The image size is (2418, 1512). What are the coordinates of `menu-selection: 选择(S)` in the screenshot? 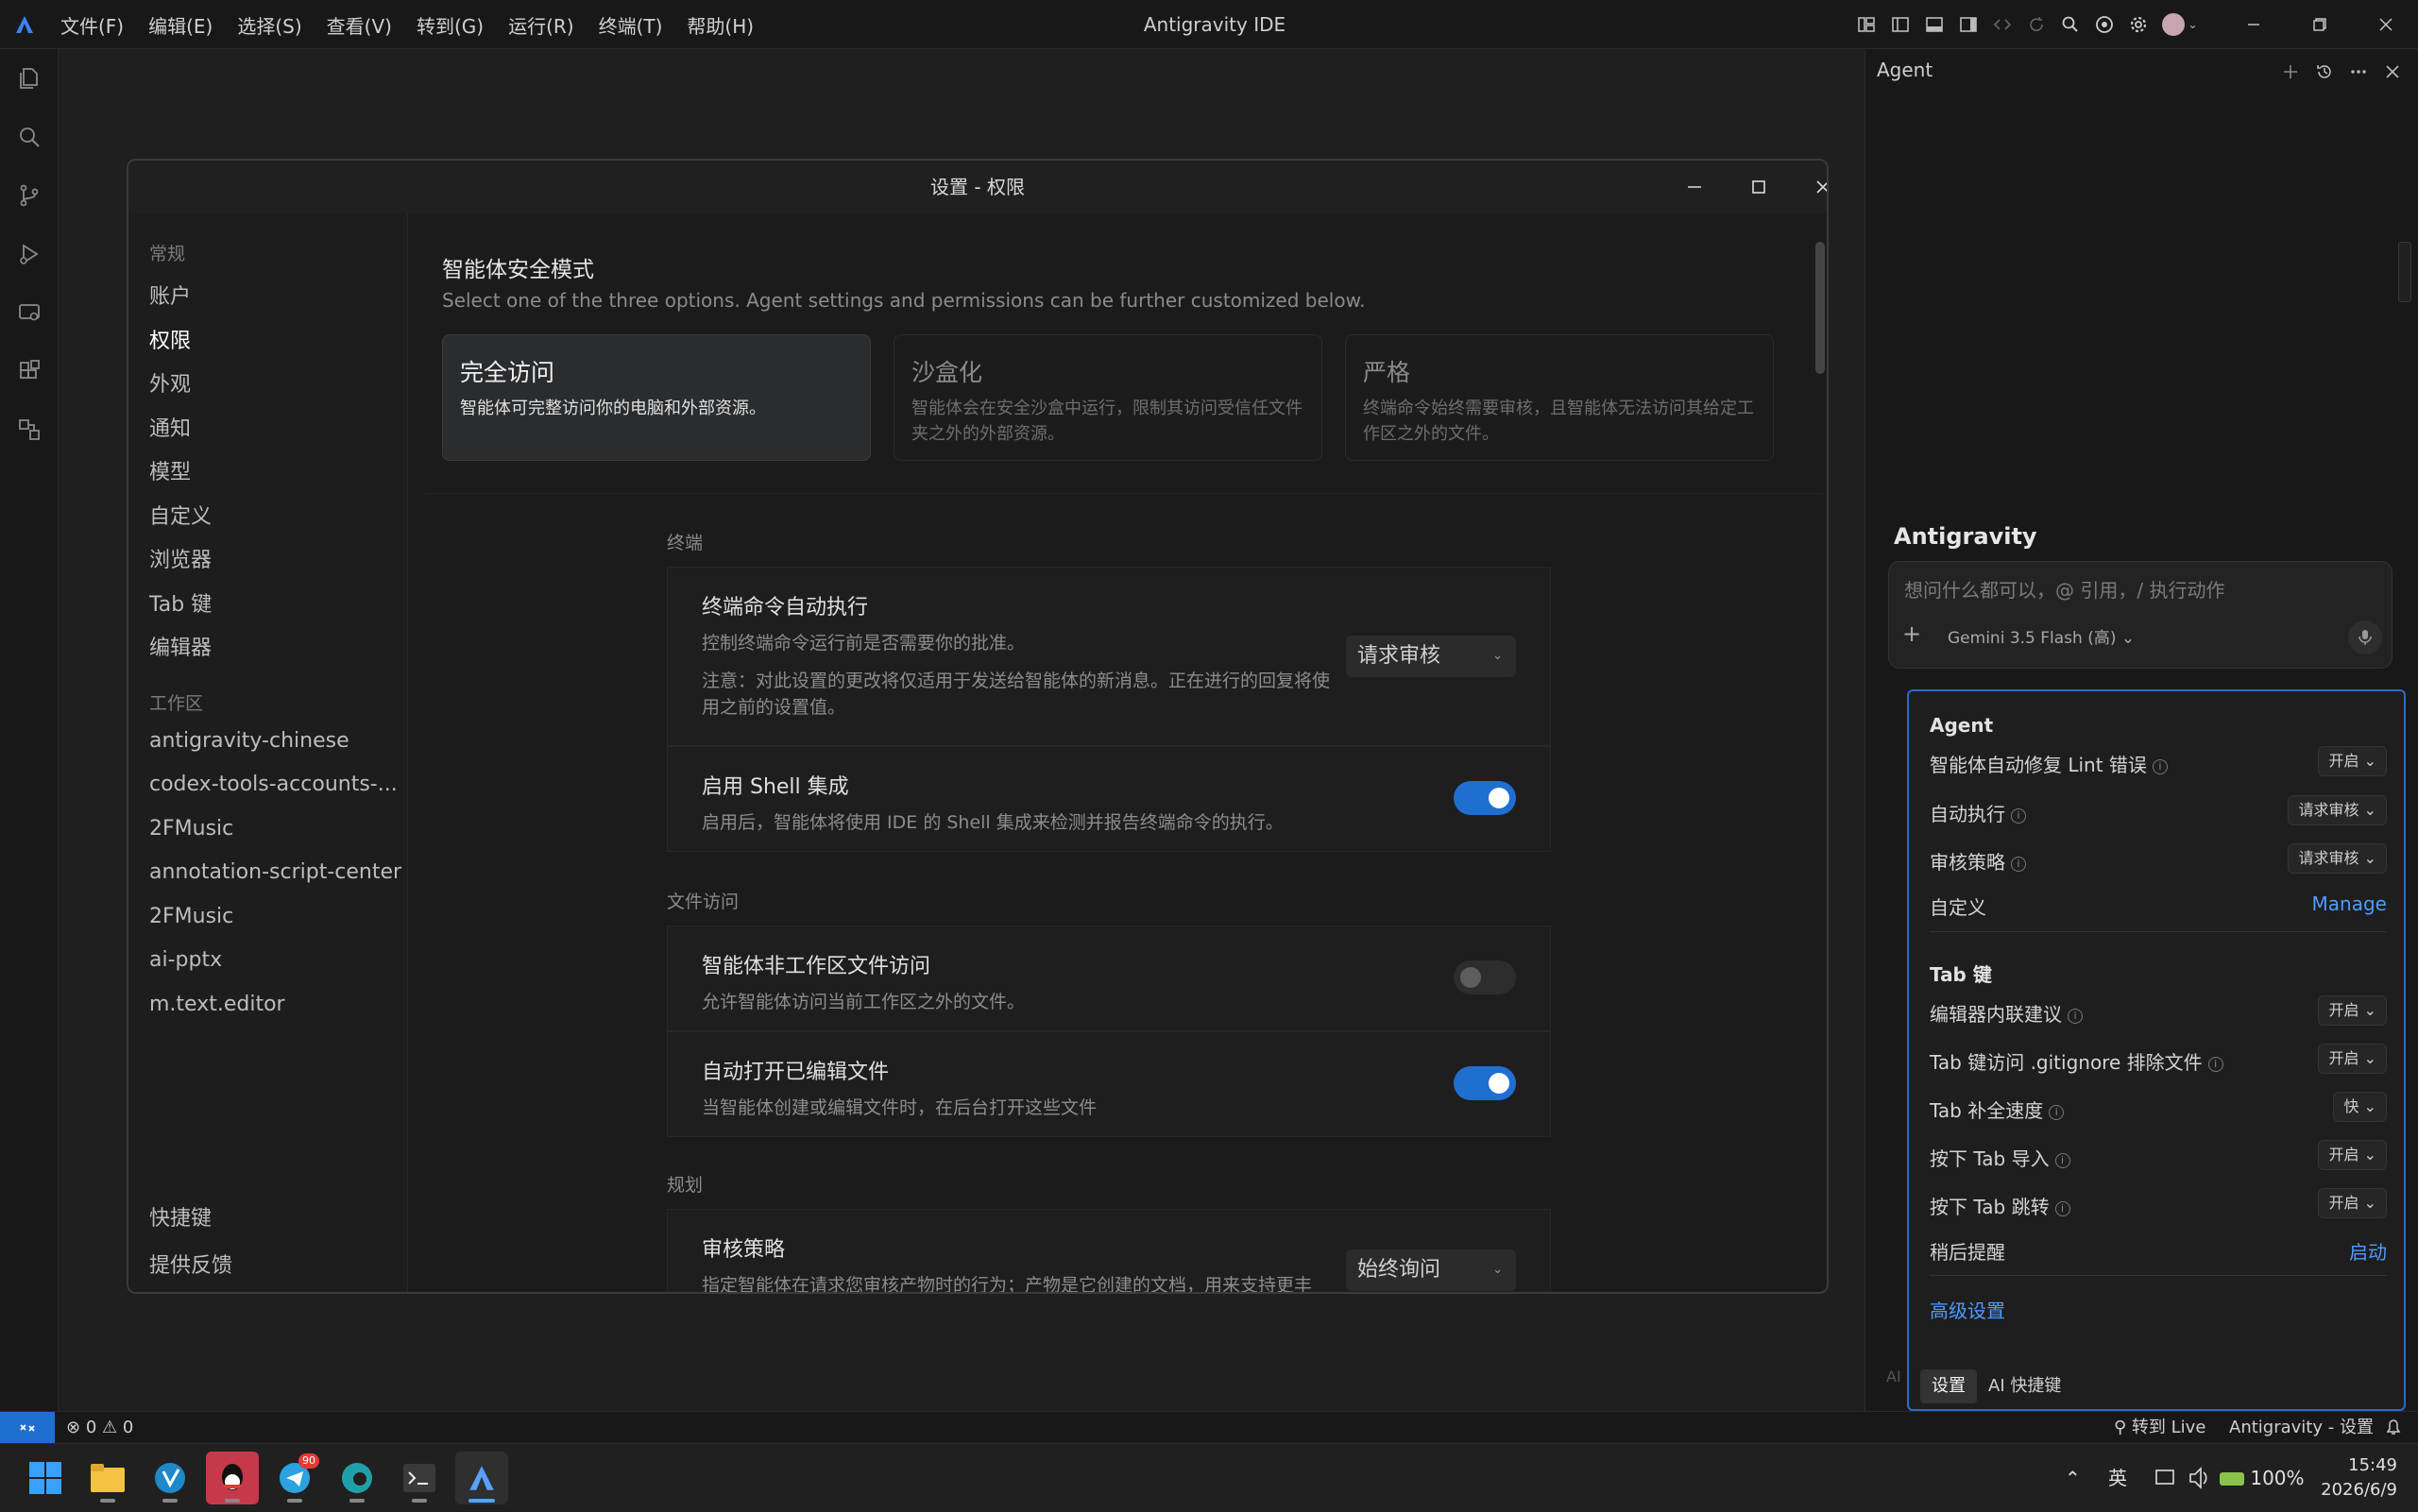 It's located at (269, 25).